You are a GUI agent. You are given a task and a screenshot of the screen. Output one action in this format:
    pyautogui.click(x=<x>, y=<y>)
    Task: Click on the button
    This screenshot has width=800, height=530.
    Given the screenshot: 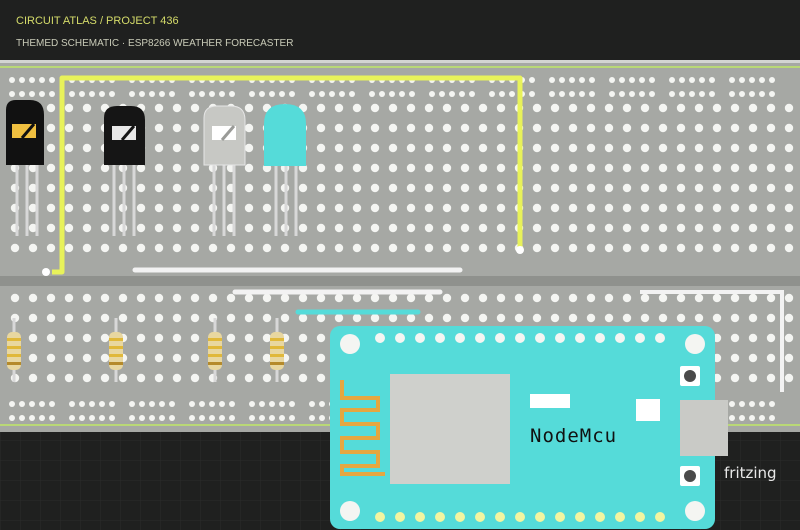 What is the action you would take?
    pyautogui.click(x=648, y=410)
    